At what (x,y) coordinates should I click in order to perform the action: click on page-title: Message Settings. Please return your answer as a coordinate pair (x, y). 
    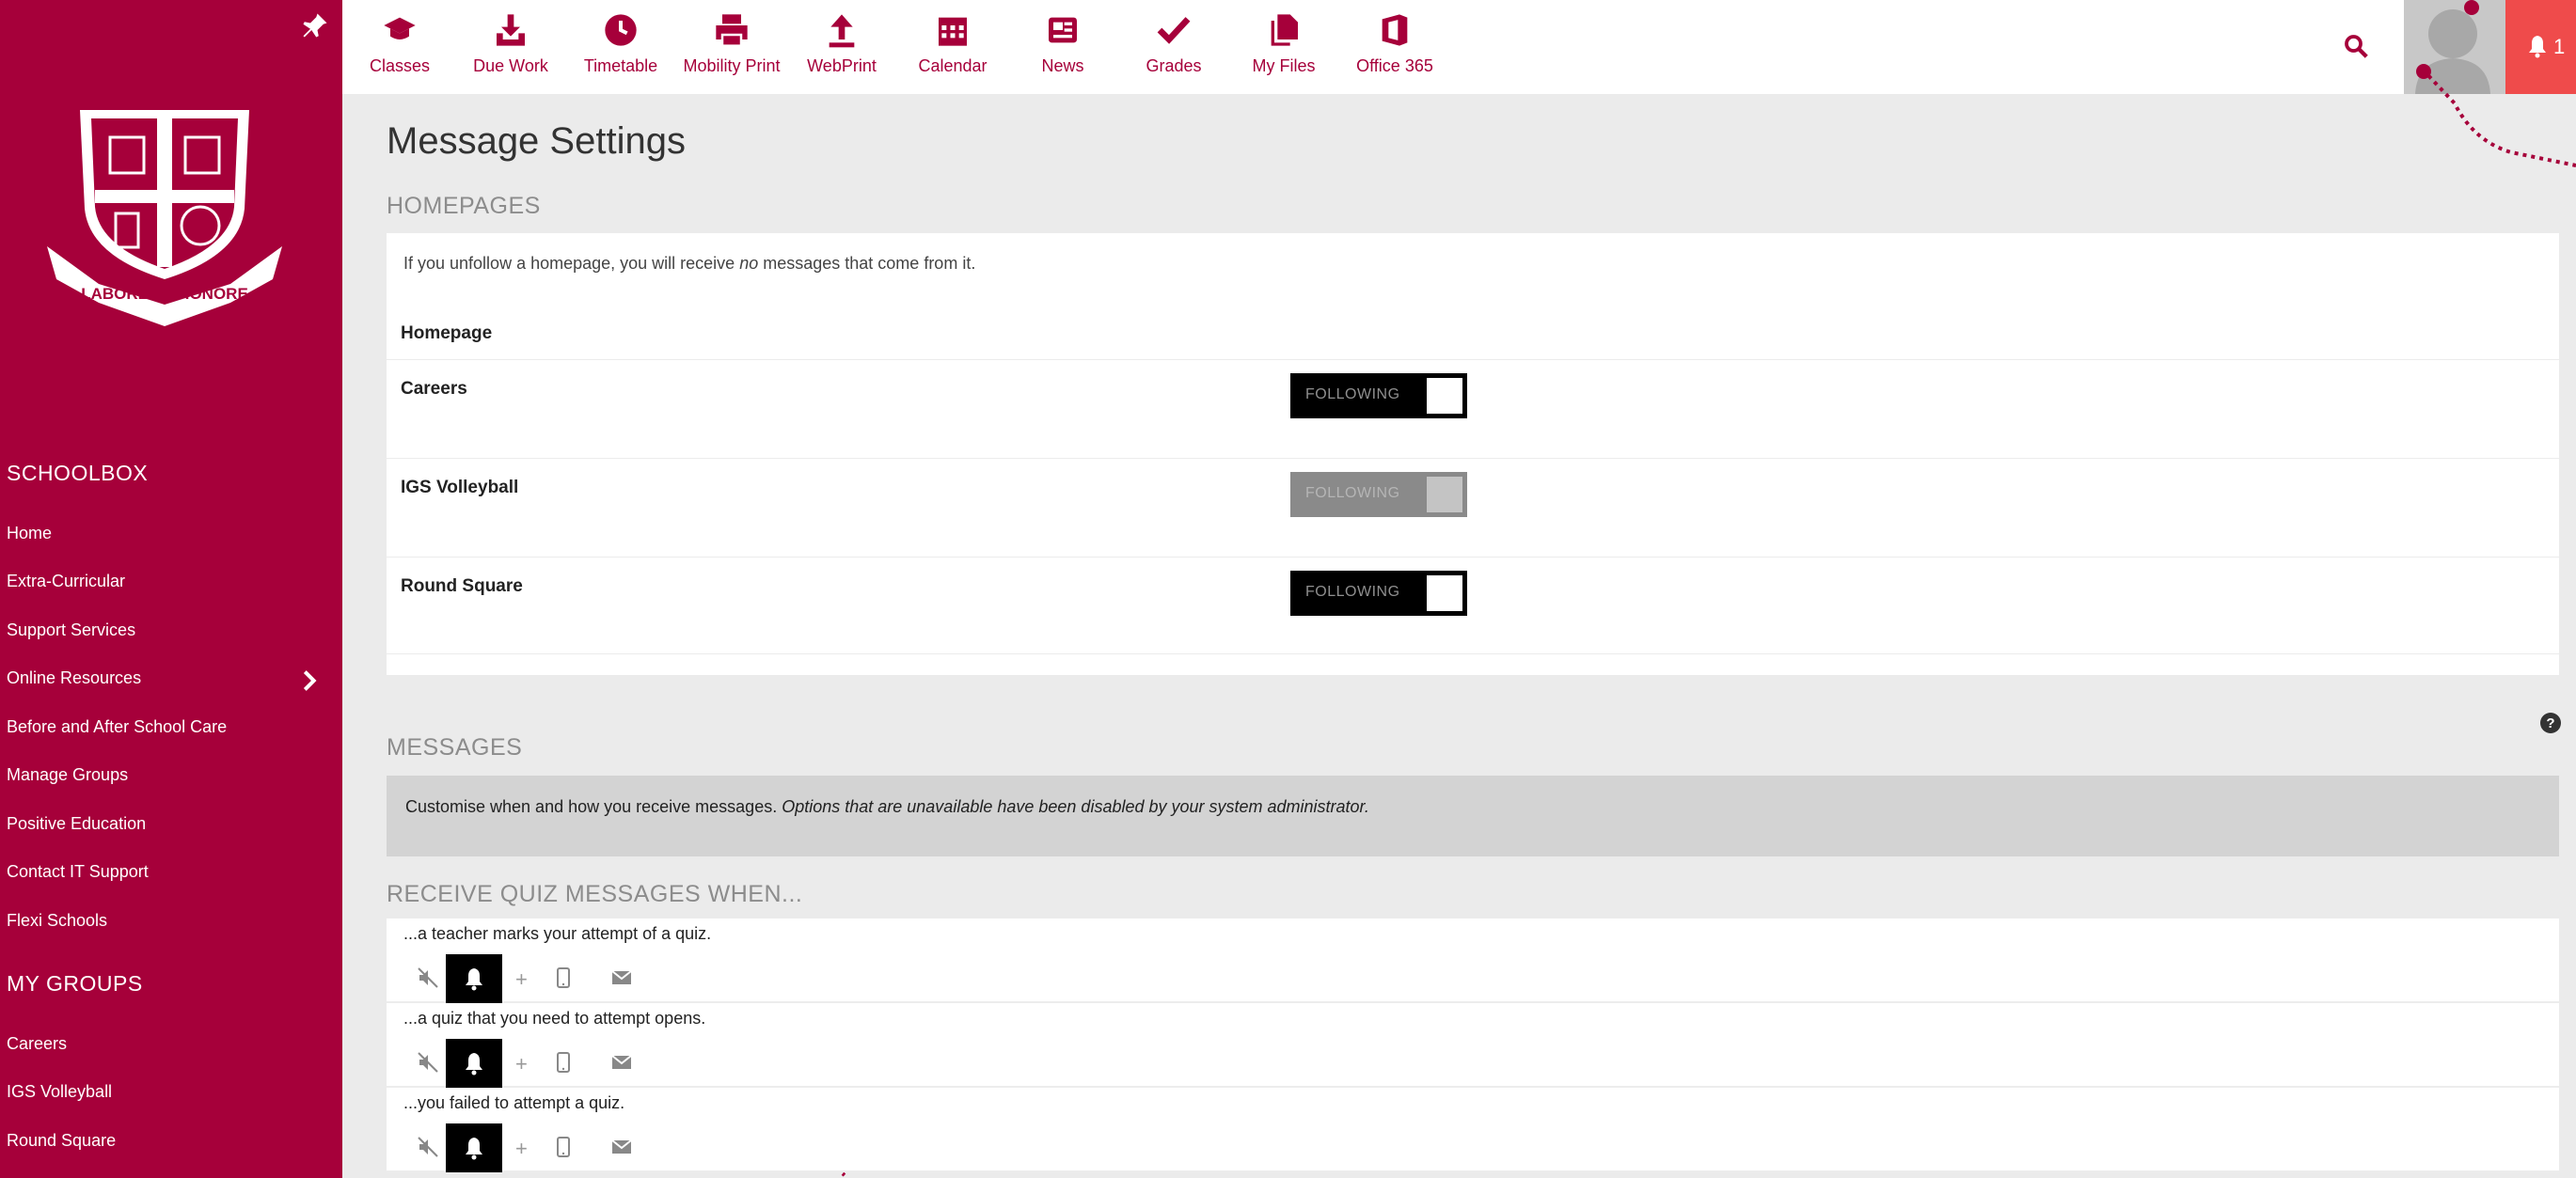
    Looking at the image, I should click on (536, 141).